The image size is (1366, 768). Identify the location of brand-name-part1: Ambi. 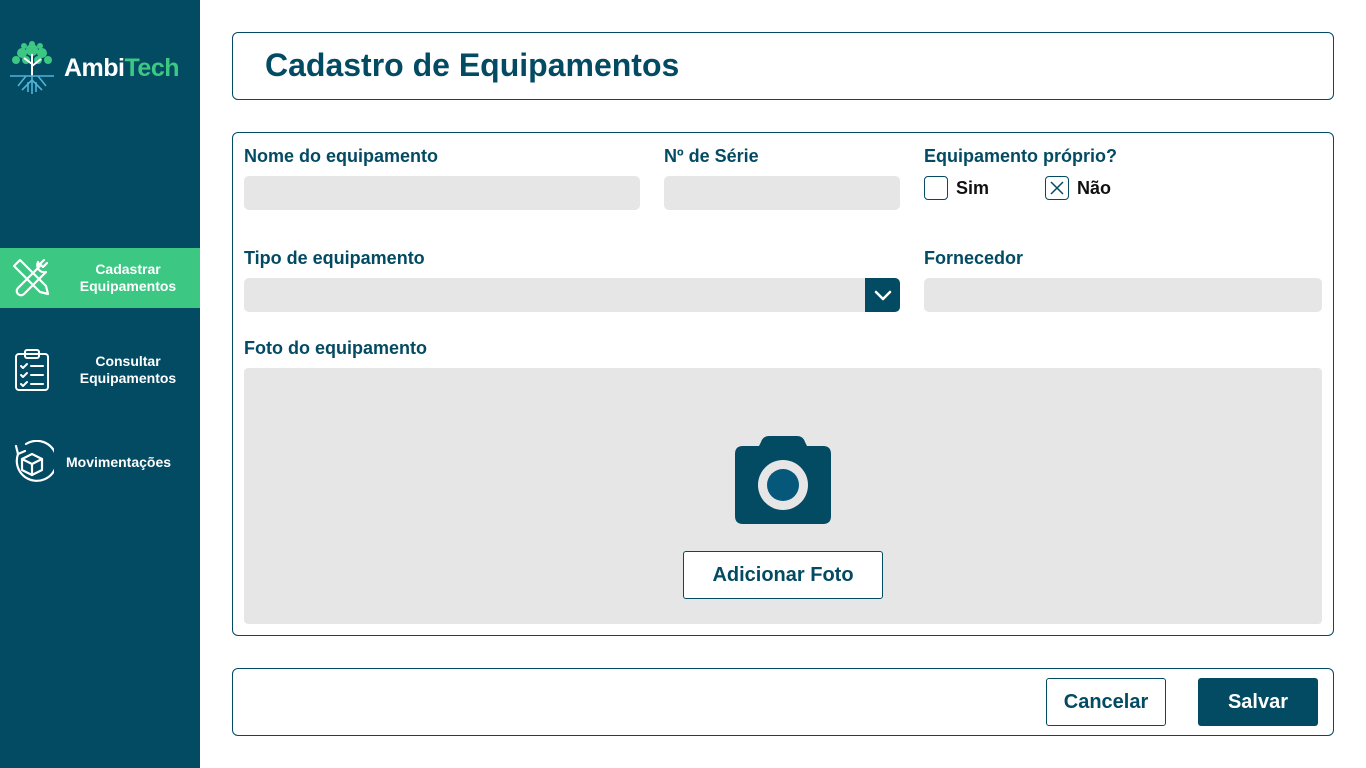
(94, 67).